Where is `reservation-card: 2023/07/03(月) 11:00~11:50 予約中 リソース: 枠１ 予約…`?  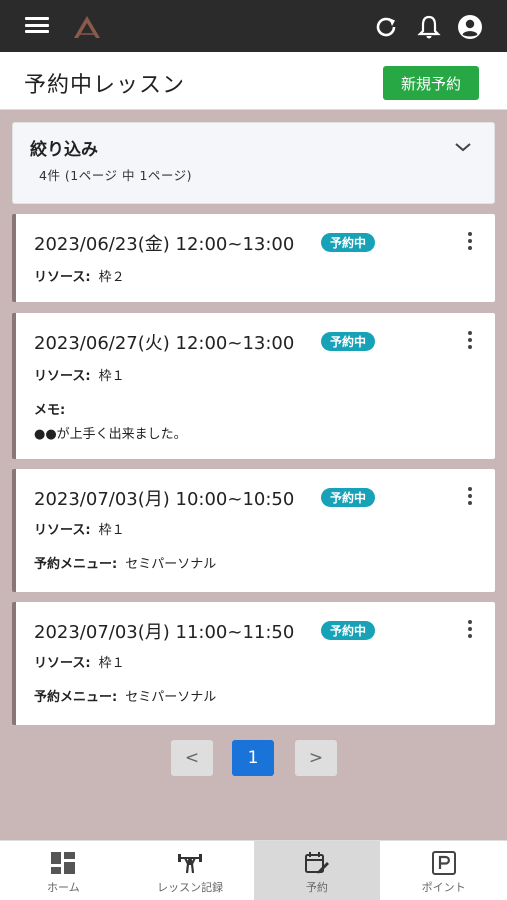 reservation-card: 2023/07/03(月) 11:00~11:50 予約中 リソース: 枠１ 予約… is located at coordinates (253, 663).